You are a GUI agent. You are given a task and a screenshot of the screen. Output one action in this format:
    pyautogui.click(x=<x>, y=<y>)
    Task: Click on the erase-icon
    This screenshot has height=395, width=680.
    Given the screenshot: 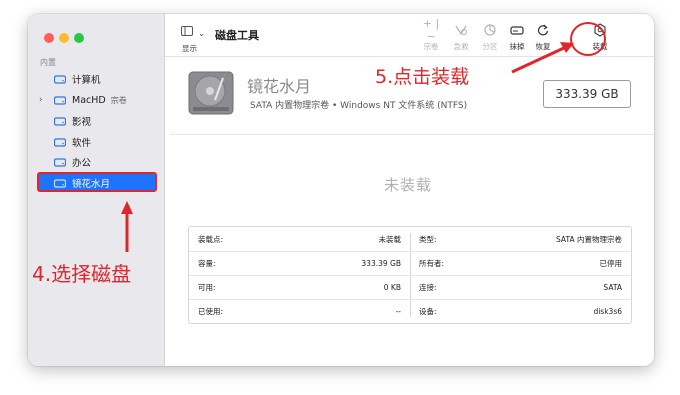 What is the action you would take?
    pyautogui.click(x=517, y=30)
    